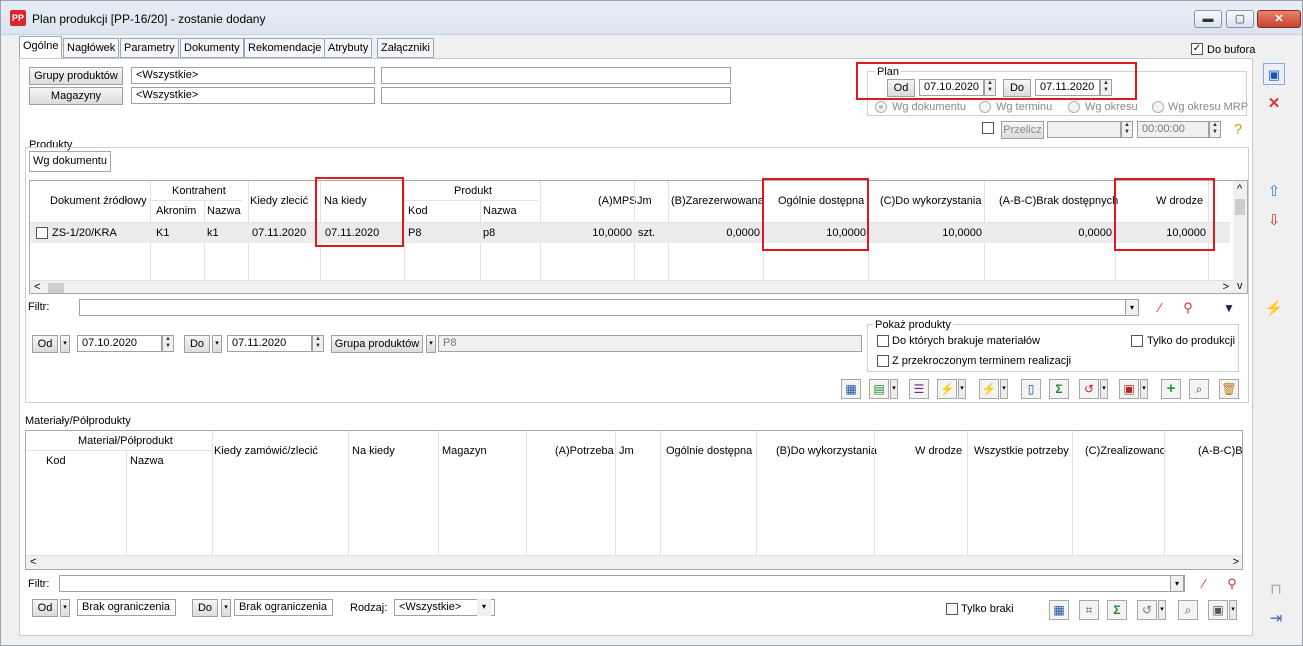  Describe the element at coordinates (1208, 19) in the screenshot. I see `minimize-button: ▬` at that location.